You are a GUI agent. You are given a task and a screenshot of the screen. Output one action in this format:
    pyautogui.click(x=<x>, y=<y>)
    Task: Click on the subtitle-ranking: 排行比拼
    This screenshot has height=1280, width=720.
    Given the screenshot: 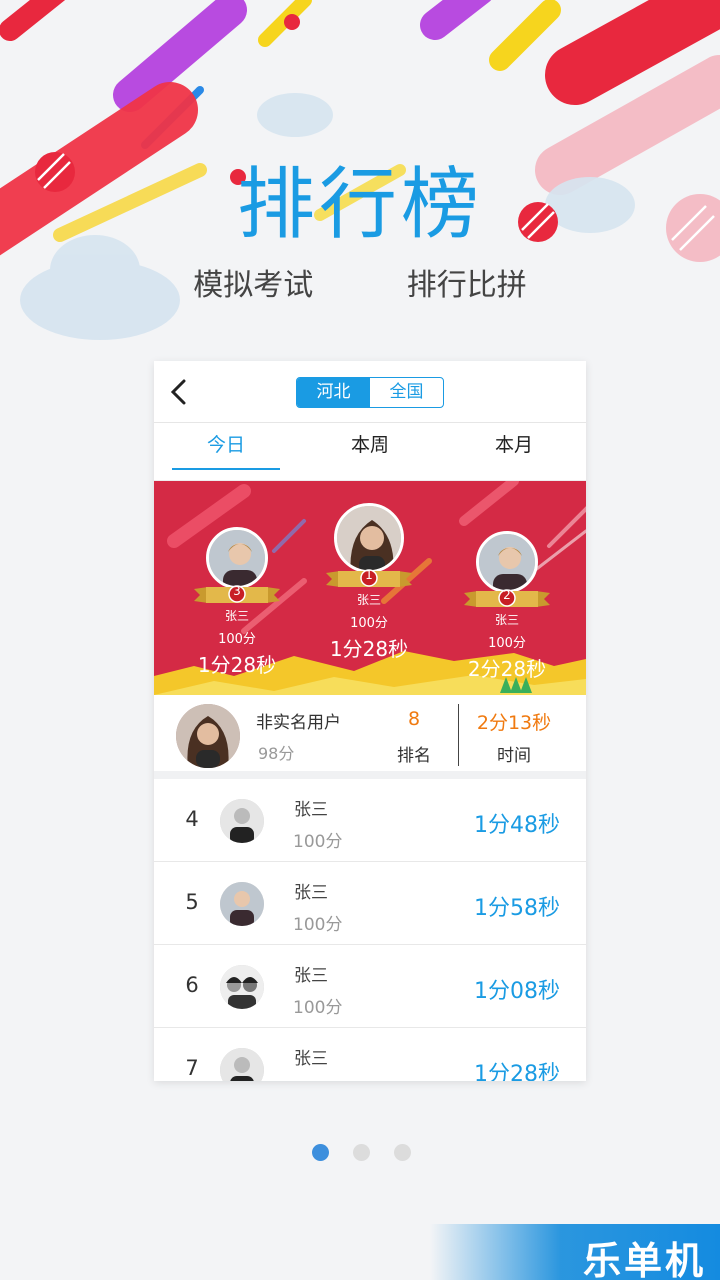 What is the action you would take?
    pyautogui.click(x=466, y=285)
    